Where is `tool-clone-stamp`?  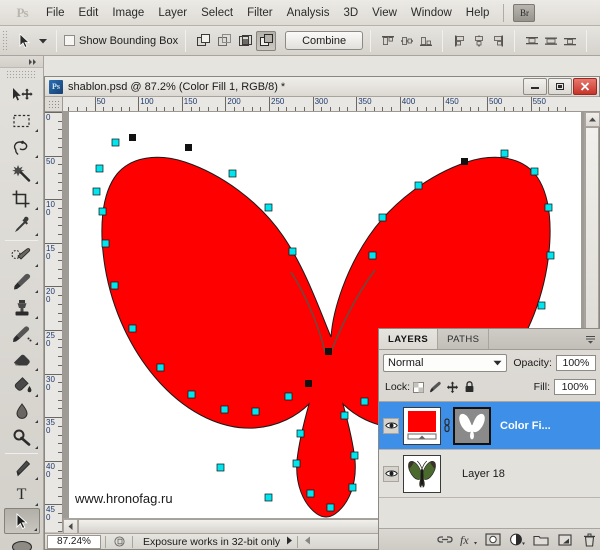
tool-clone-stamp is located at coordinates (22, 308).